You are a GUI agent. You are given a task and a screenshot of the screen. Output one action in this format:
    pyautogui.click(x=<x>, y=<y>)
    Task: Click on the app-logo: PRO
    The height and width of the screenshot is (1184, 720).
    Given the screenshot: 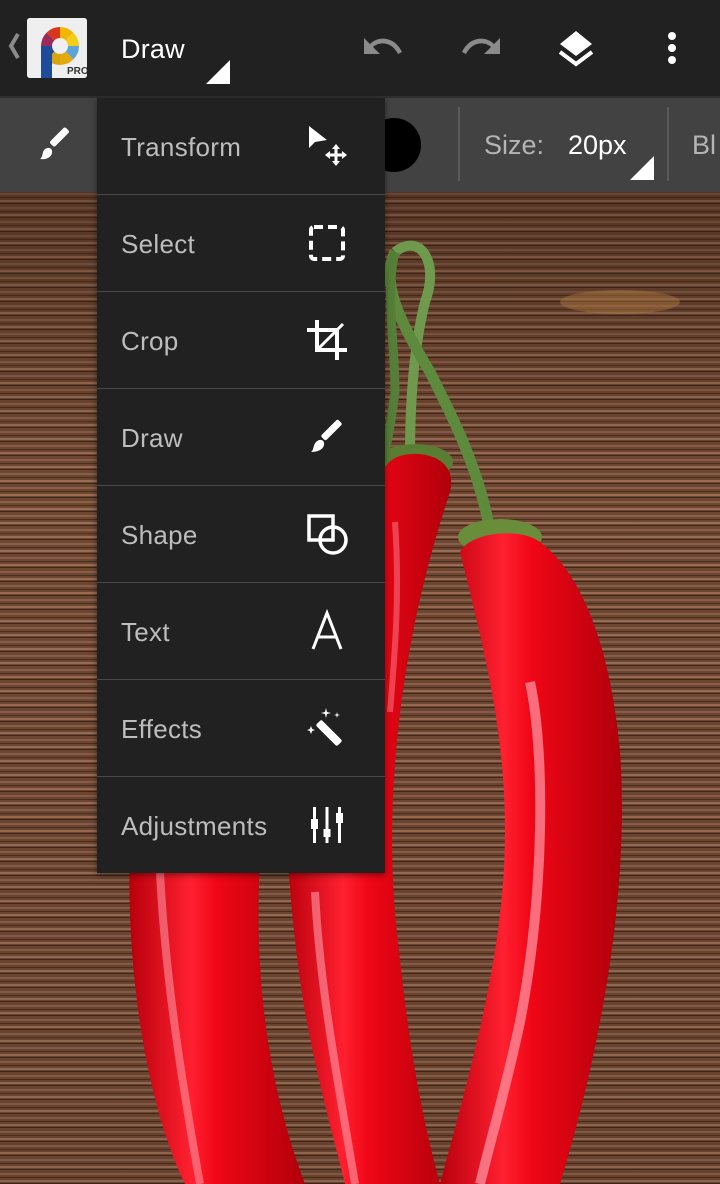 What is the action you would take?
    pyautogui.click(x=57, y=48)
    